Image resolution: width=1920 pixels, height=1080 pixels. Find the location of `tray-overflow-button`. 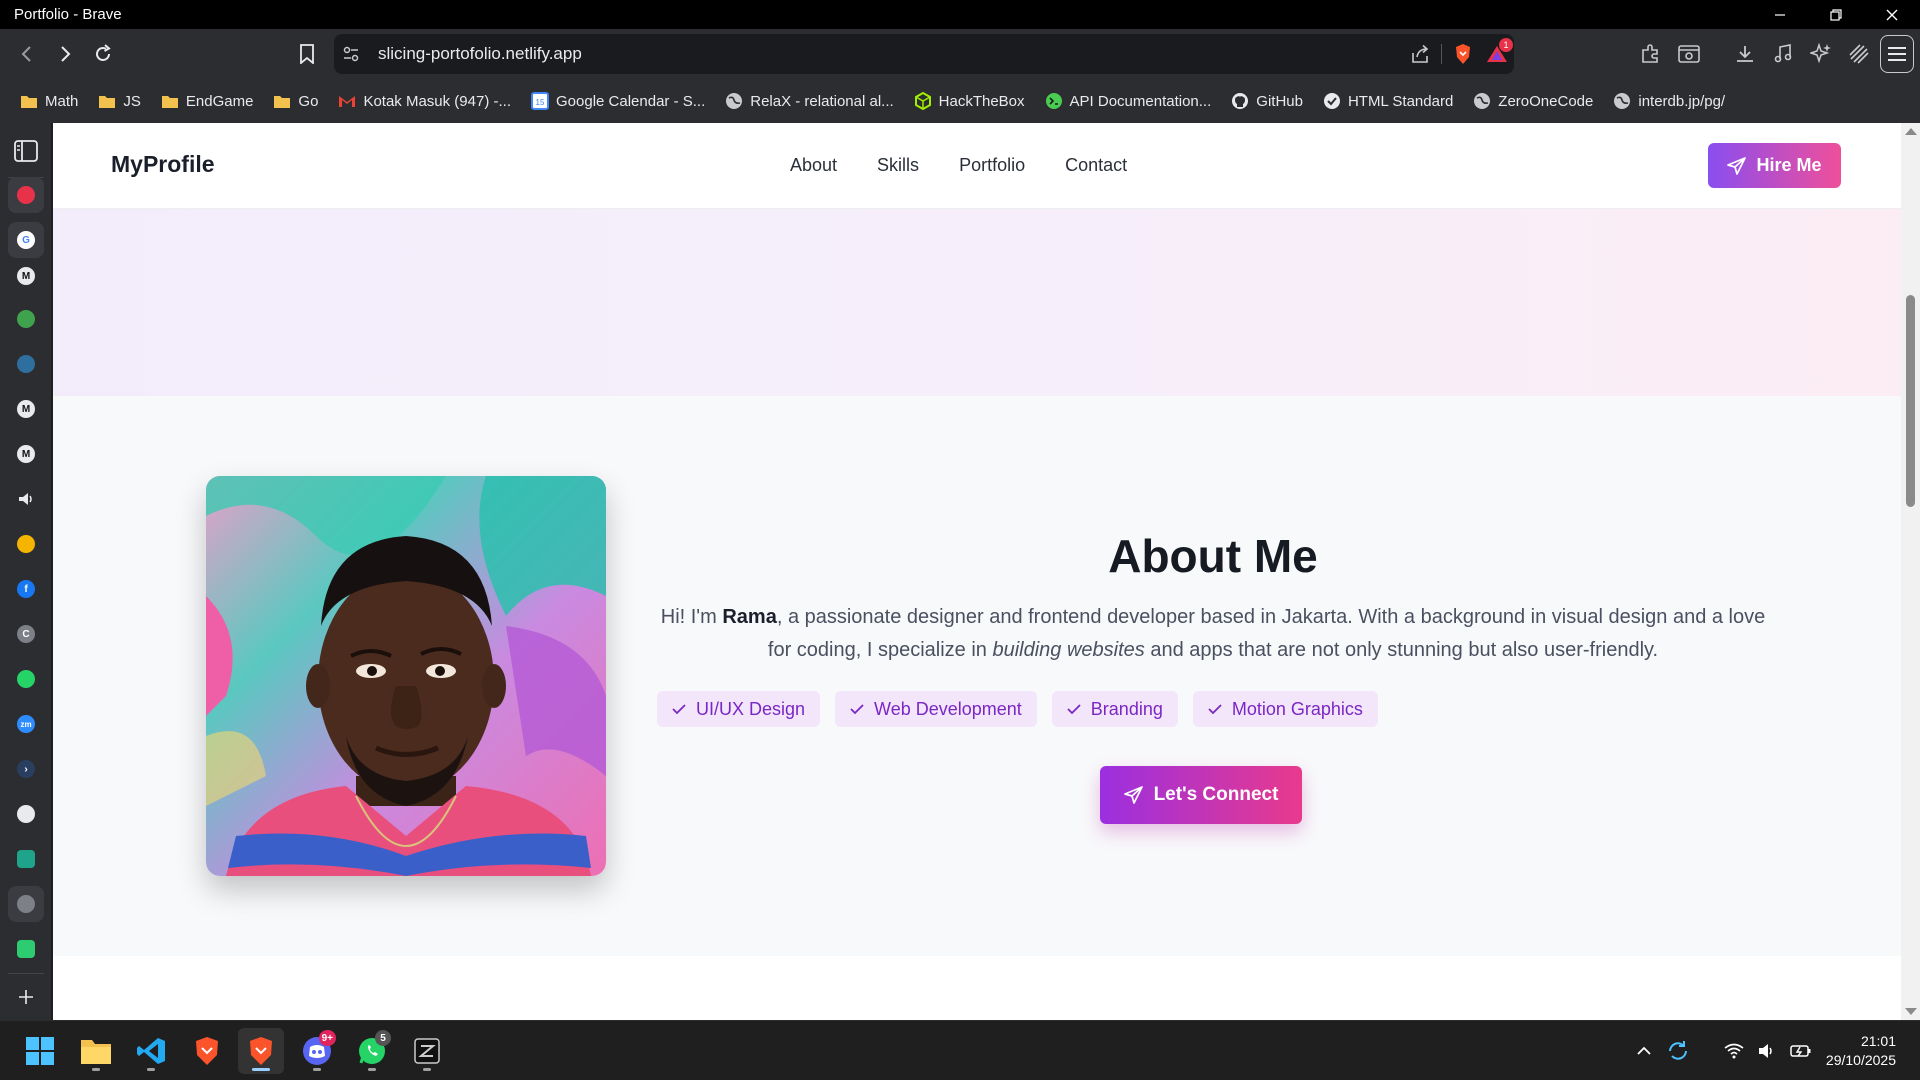

tray-overflow-button is located at coordinates (1644, 1051).